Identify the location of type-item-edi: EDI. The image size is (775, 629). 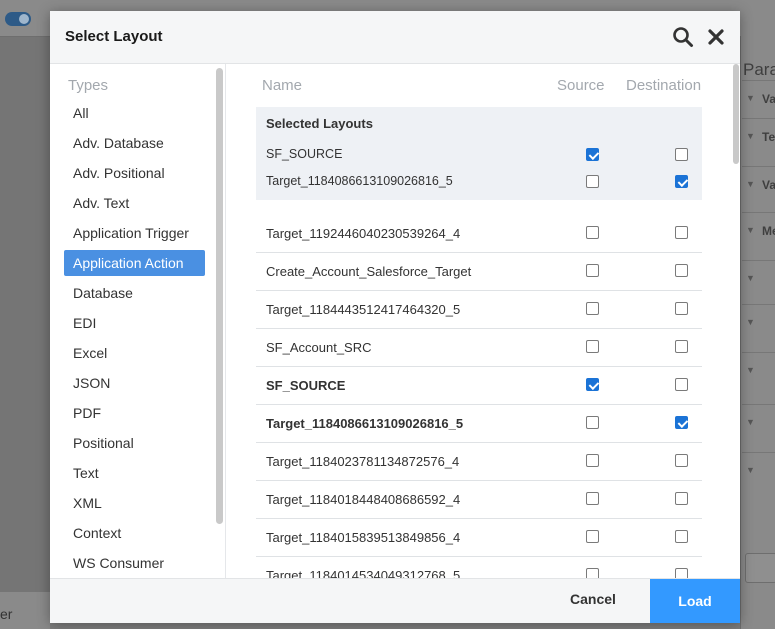
(134, 323).